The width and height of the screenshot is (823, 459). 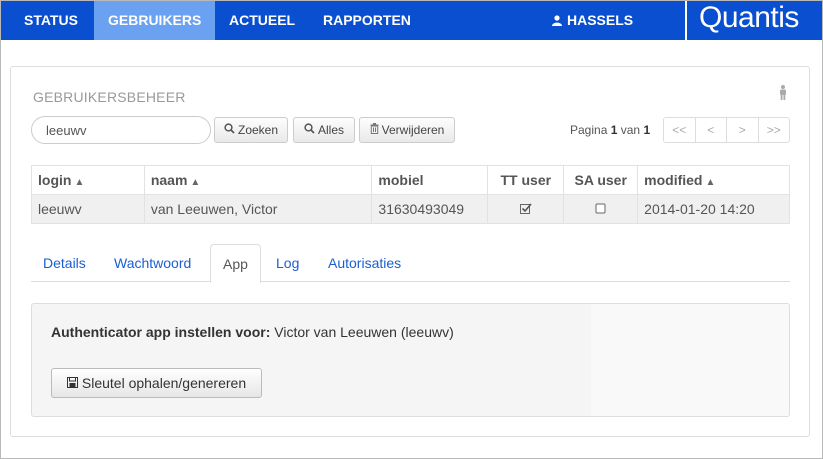 I want to click on pagination-prefix: Pagina, so click(x=589, y=130).